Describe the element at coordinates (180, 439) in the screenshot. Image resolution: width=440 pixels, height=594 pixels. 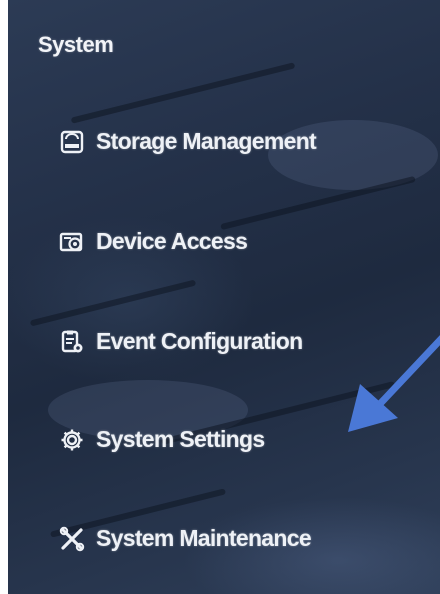
I see `menu-item-label: System Settings` at that location.